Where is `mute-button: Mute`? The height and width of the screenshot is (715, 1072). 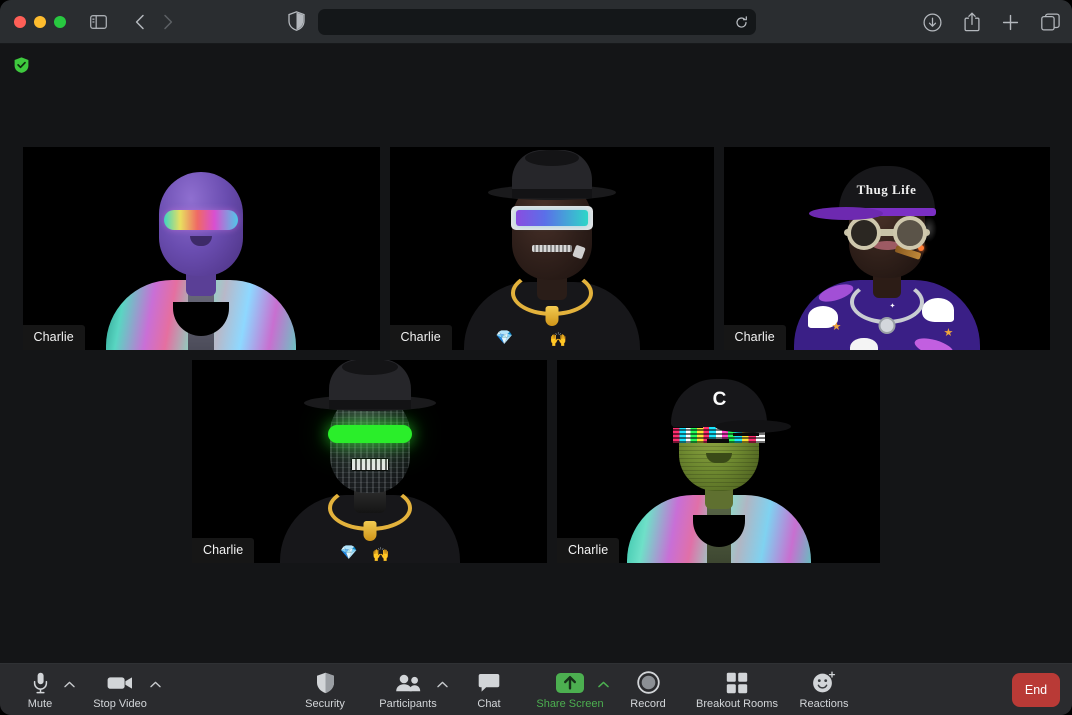
mute-button: Mute is located at coordinates (40, 689).